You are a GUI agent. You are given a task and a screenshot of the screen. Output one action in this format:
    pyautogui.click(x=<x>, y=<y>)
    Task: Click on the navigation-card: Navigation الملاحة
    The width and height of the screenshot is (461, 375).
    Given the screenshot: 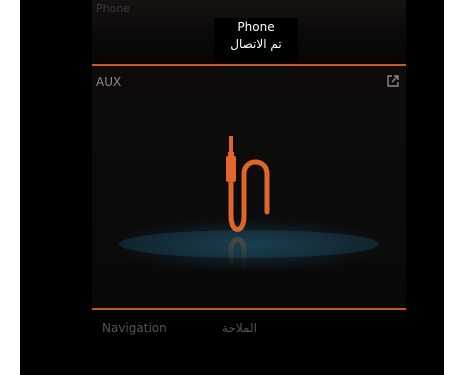 What is the action you would take?
    pyautogui.click(x=249, y=334)
    